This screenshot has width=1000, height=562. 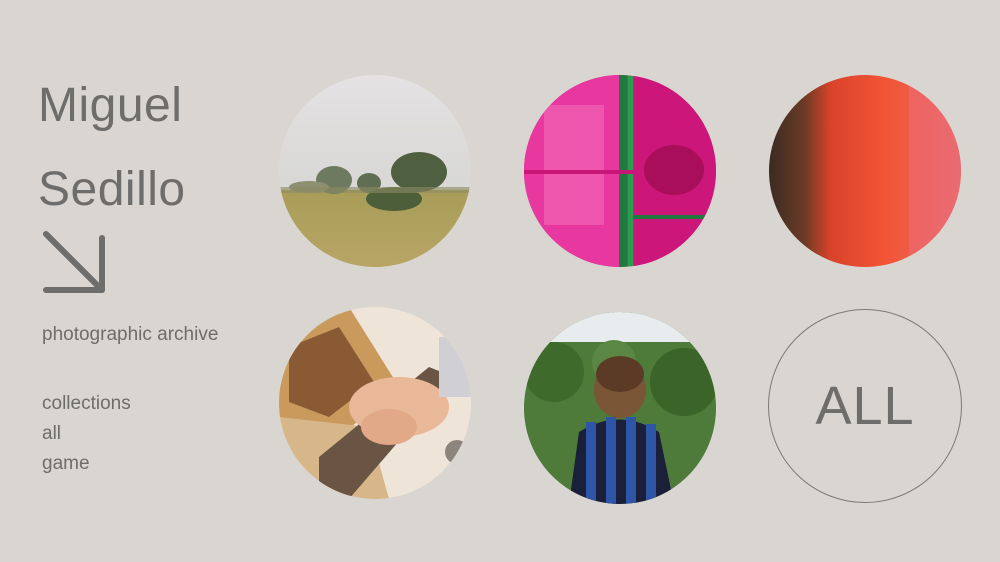 I want to click on photo-woodwork-hands-image, so click(x=375, y=403).